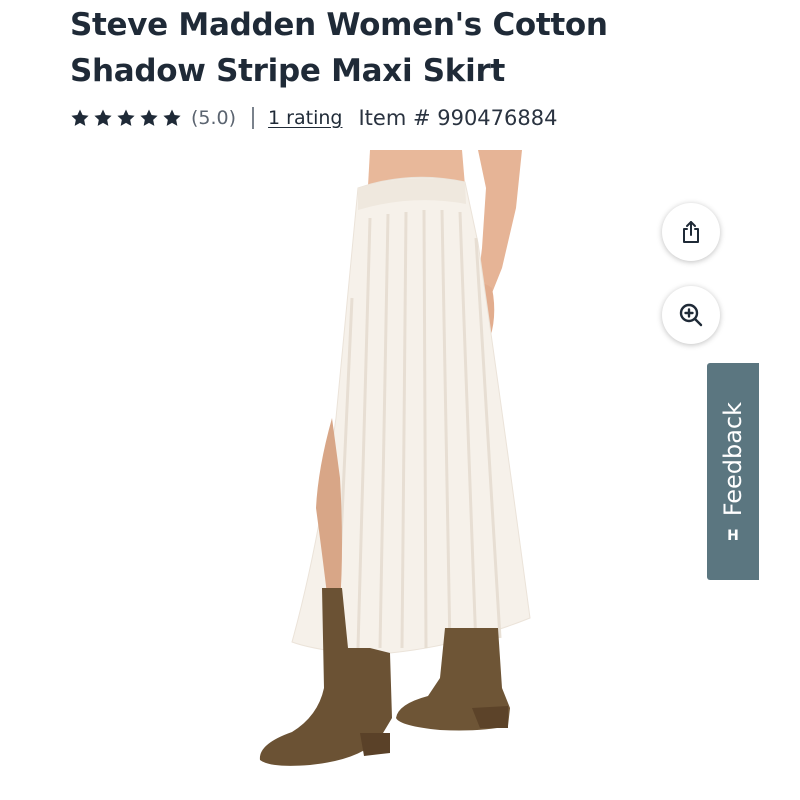 The height and width of the screenshot is (800, 800). Describe the element at coordinates (339, 25) in the screenshot. I see `product-title-line-1: Steve Madden Women's Cotton` at that location.